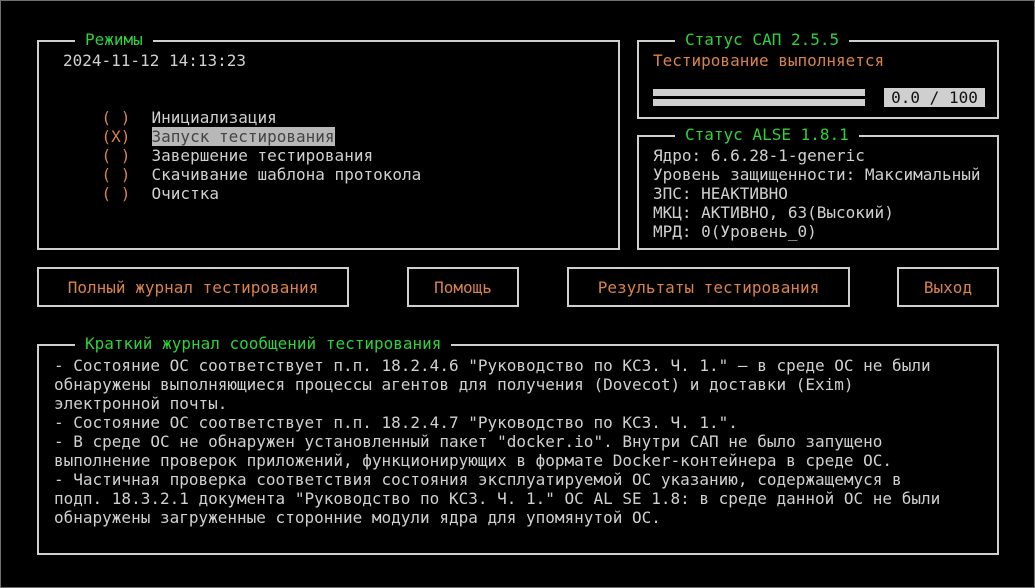  I want to click on full-log-button: Полный журнал тестирования, so click(193, 287).